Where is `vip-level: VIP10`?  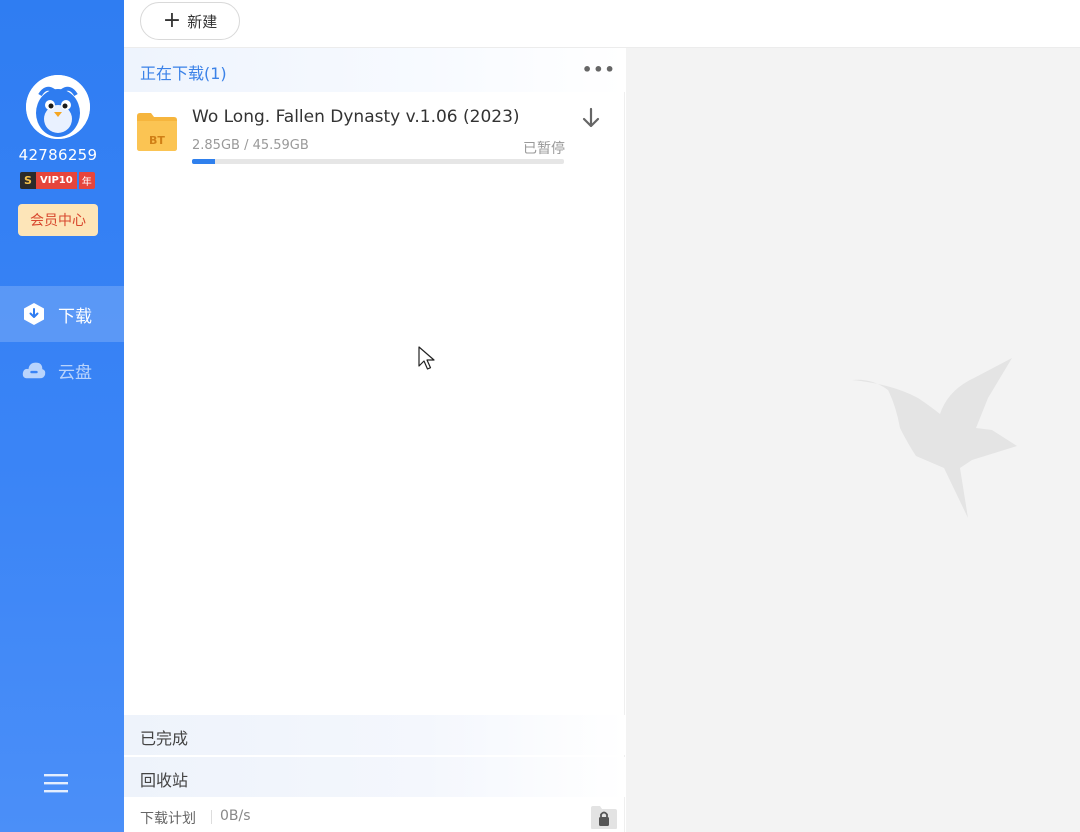
vip-level: VIP10 is located at coordinates (56, 180).